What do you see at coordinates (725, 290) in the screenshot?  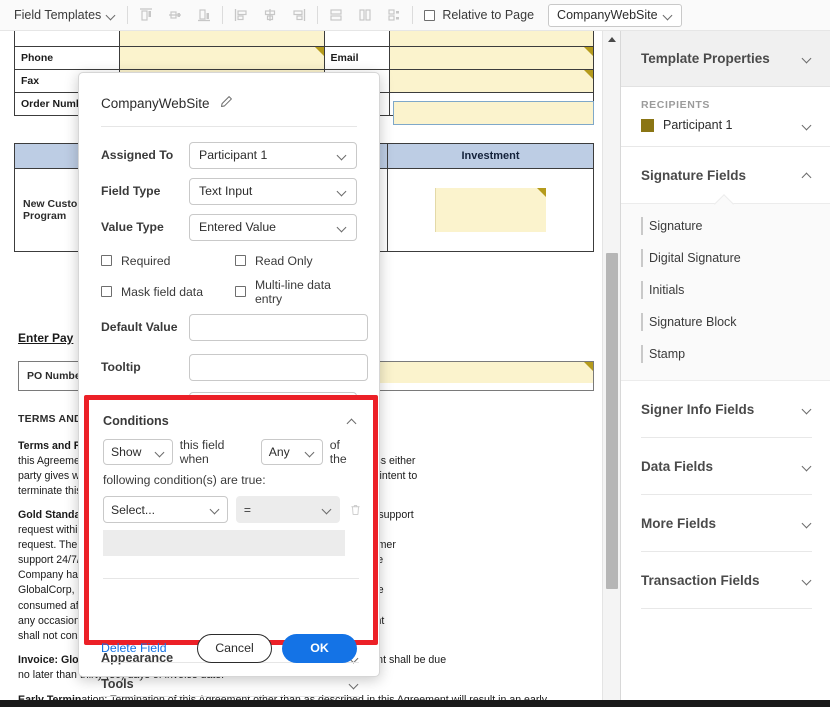 I see `sidebar-item-initials: Initials` at bounding box center [725, 290].